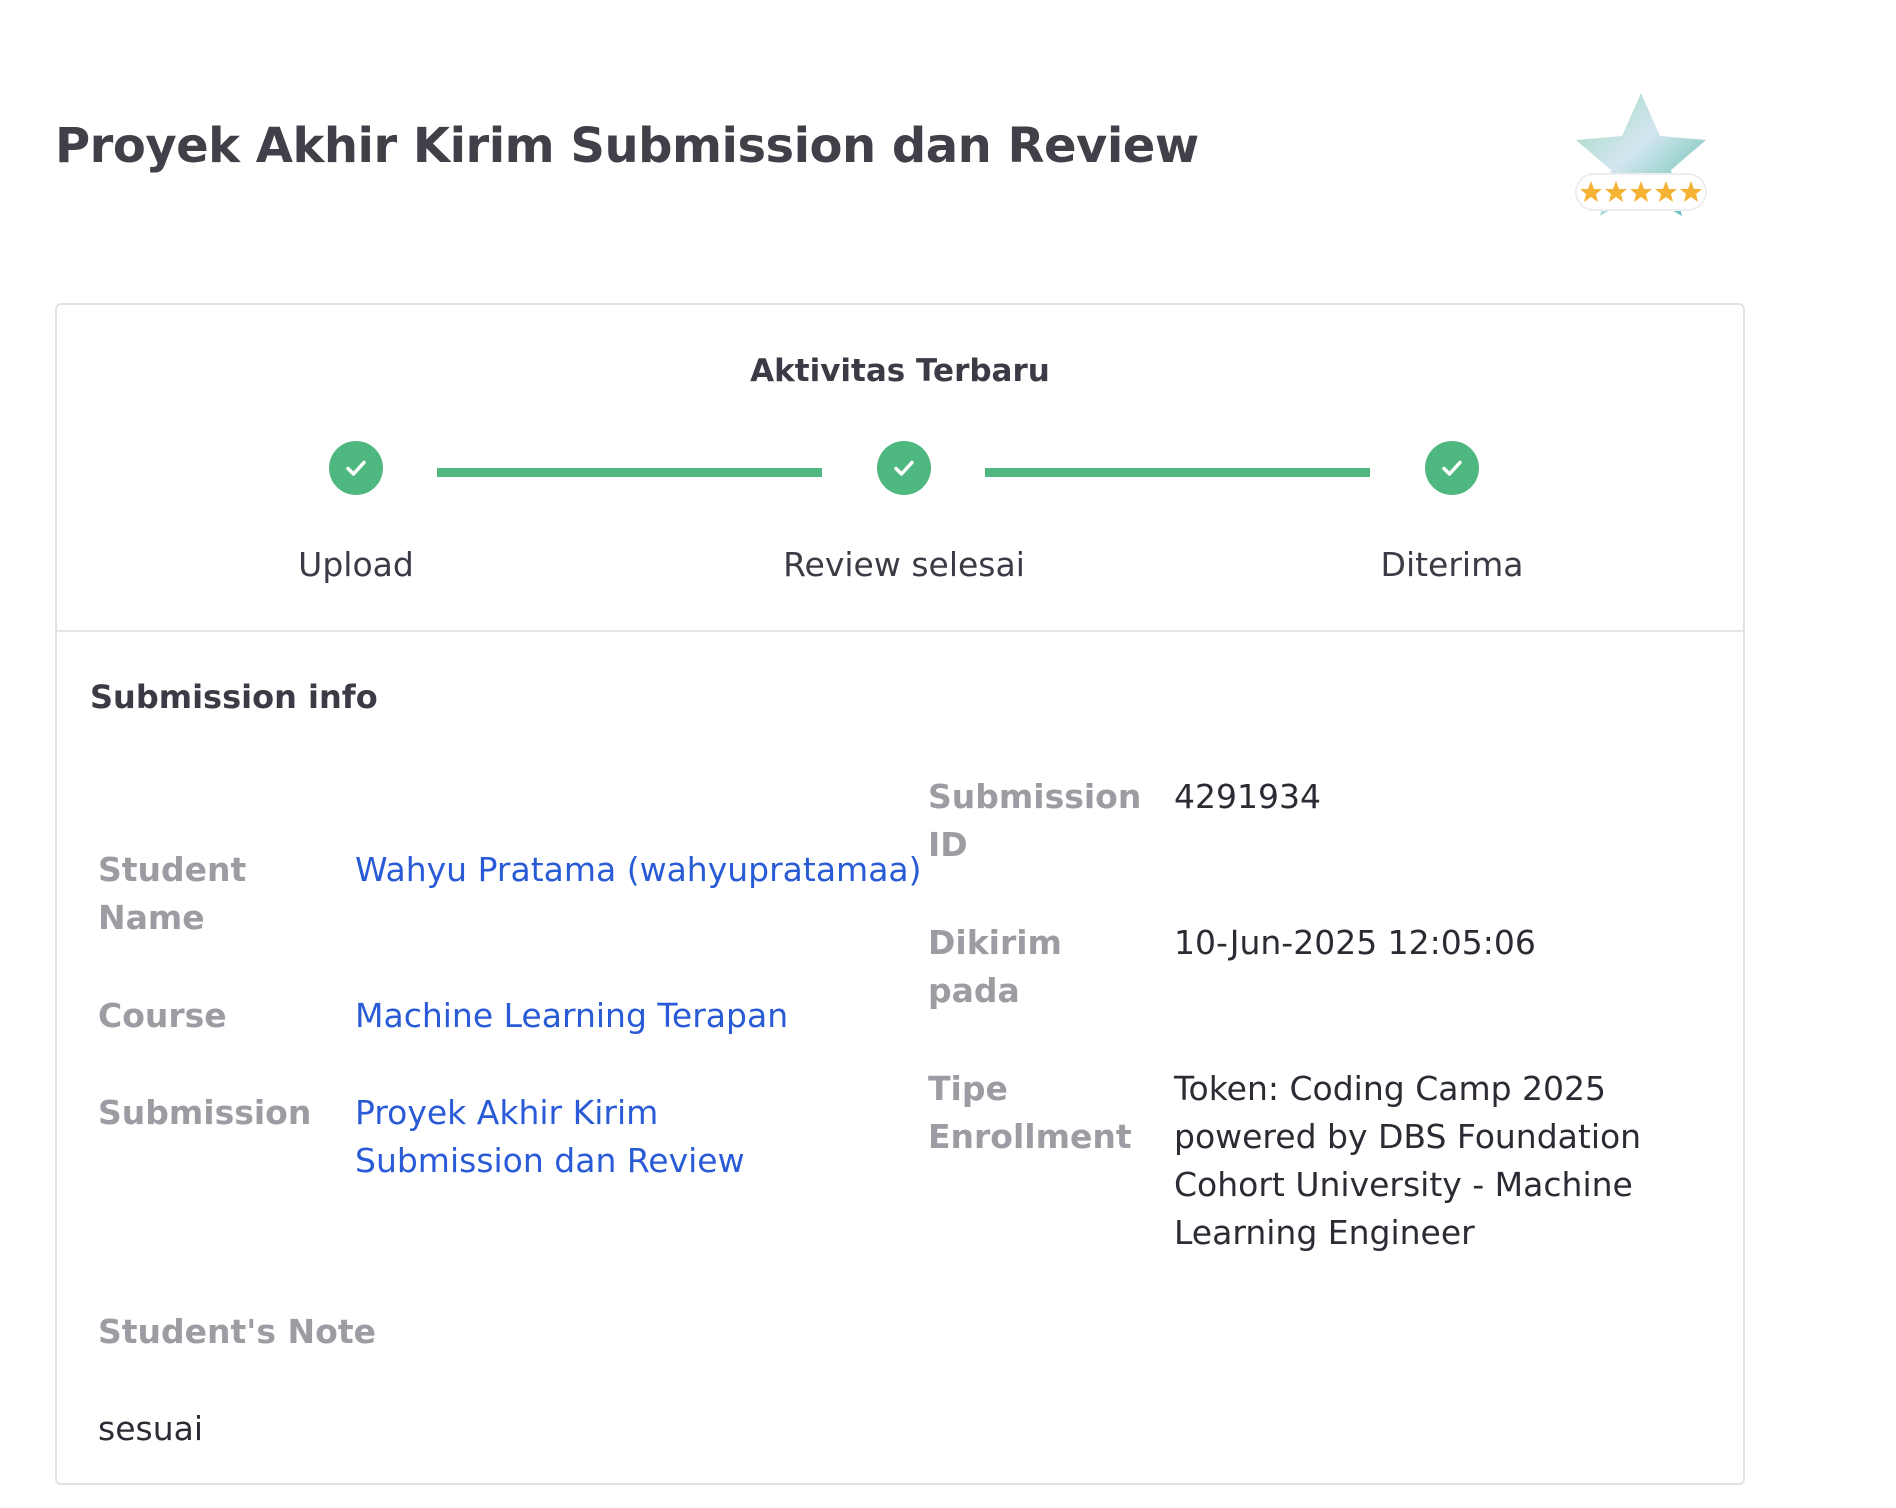 This screenshot has height=1508, width=1896. I want to click on sent-at-value: 10-Jun-2025 12:05:06, so click(1355, 942).